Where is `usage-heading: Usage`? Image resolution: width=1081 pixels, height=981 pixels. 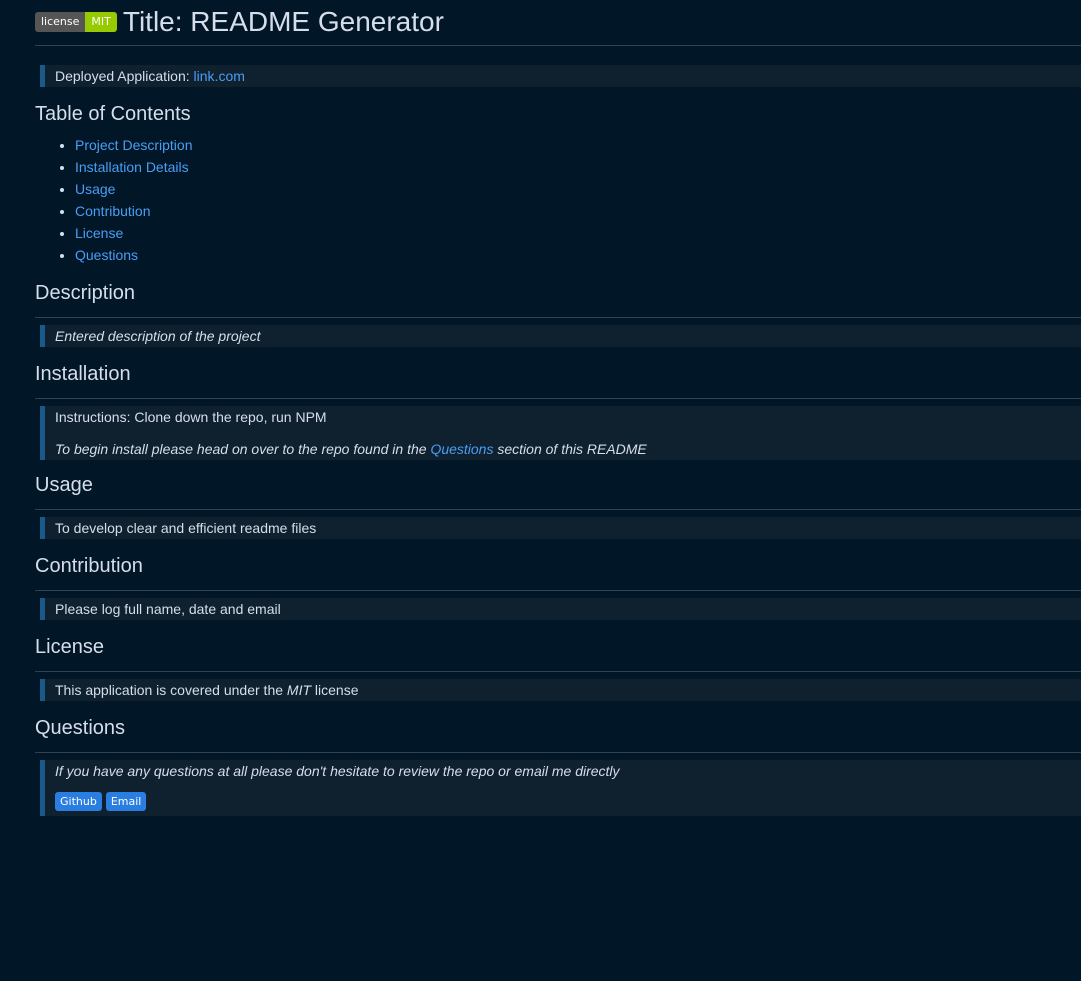 usage-heading: Usage is located at coordinates (558, 491).